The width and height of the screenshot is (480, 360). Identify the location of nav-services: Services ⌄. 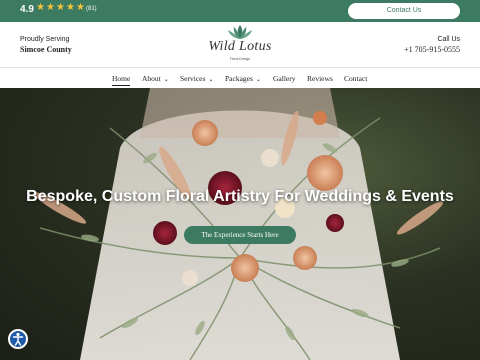
(196, 78).